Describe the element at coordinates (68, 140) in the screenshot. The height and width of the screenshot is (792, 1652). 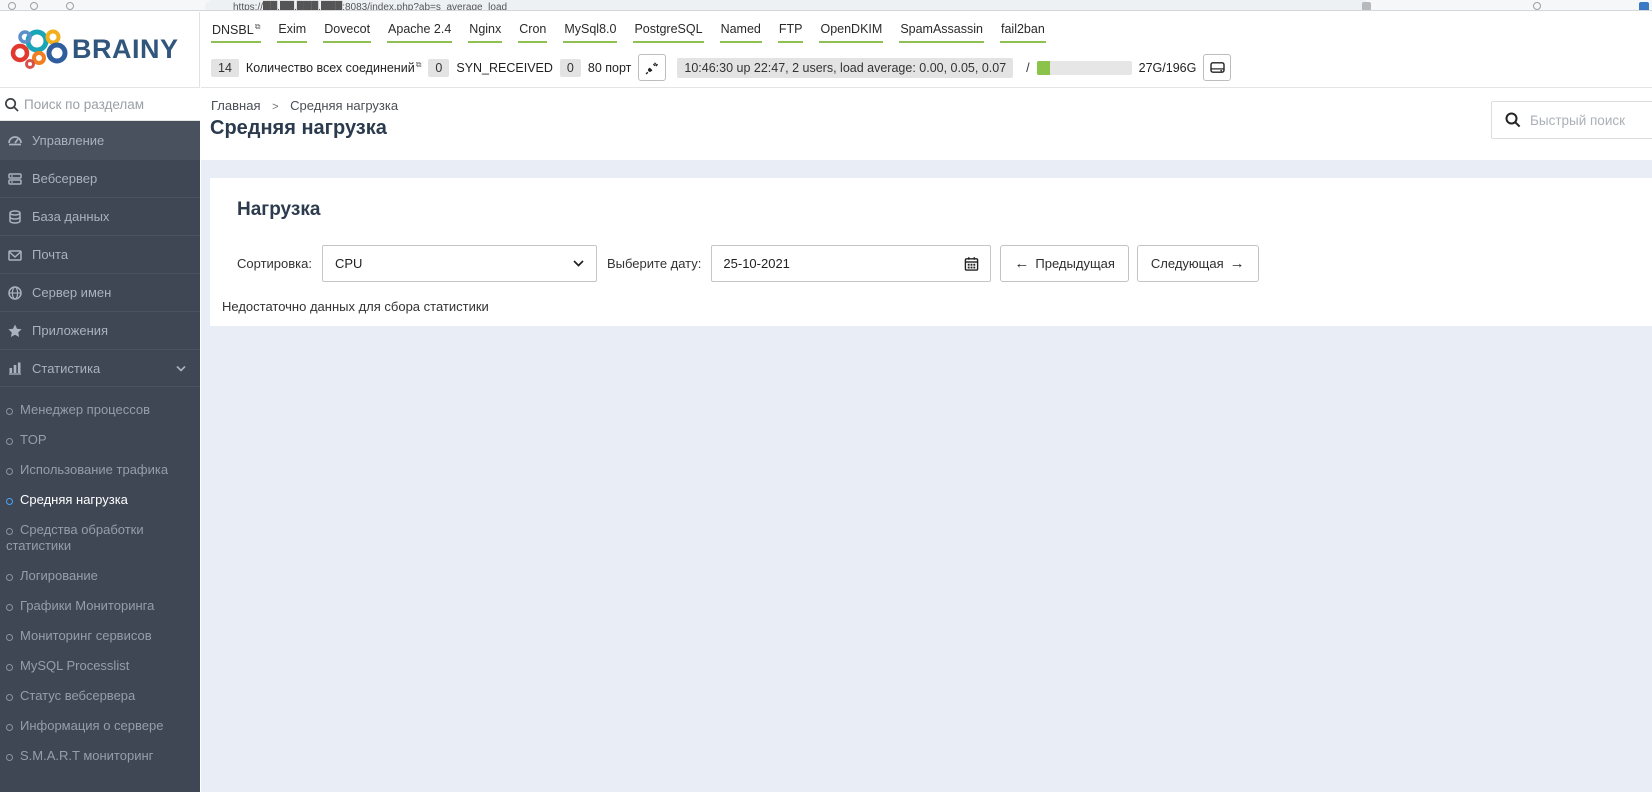
I see `sidebar-item-label: Управление` at that location.